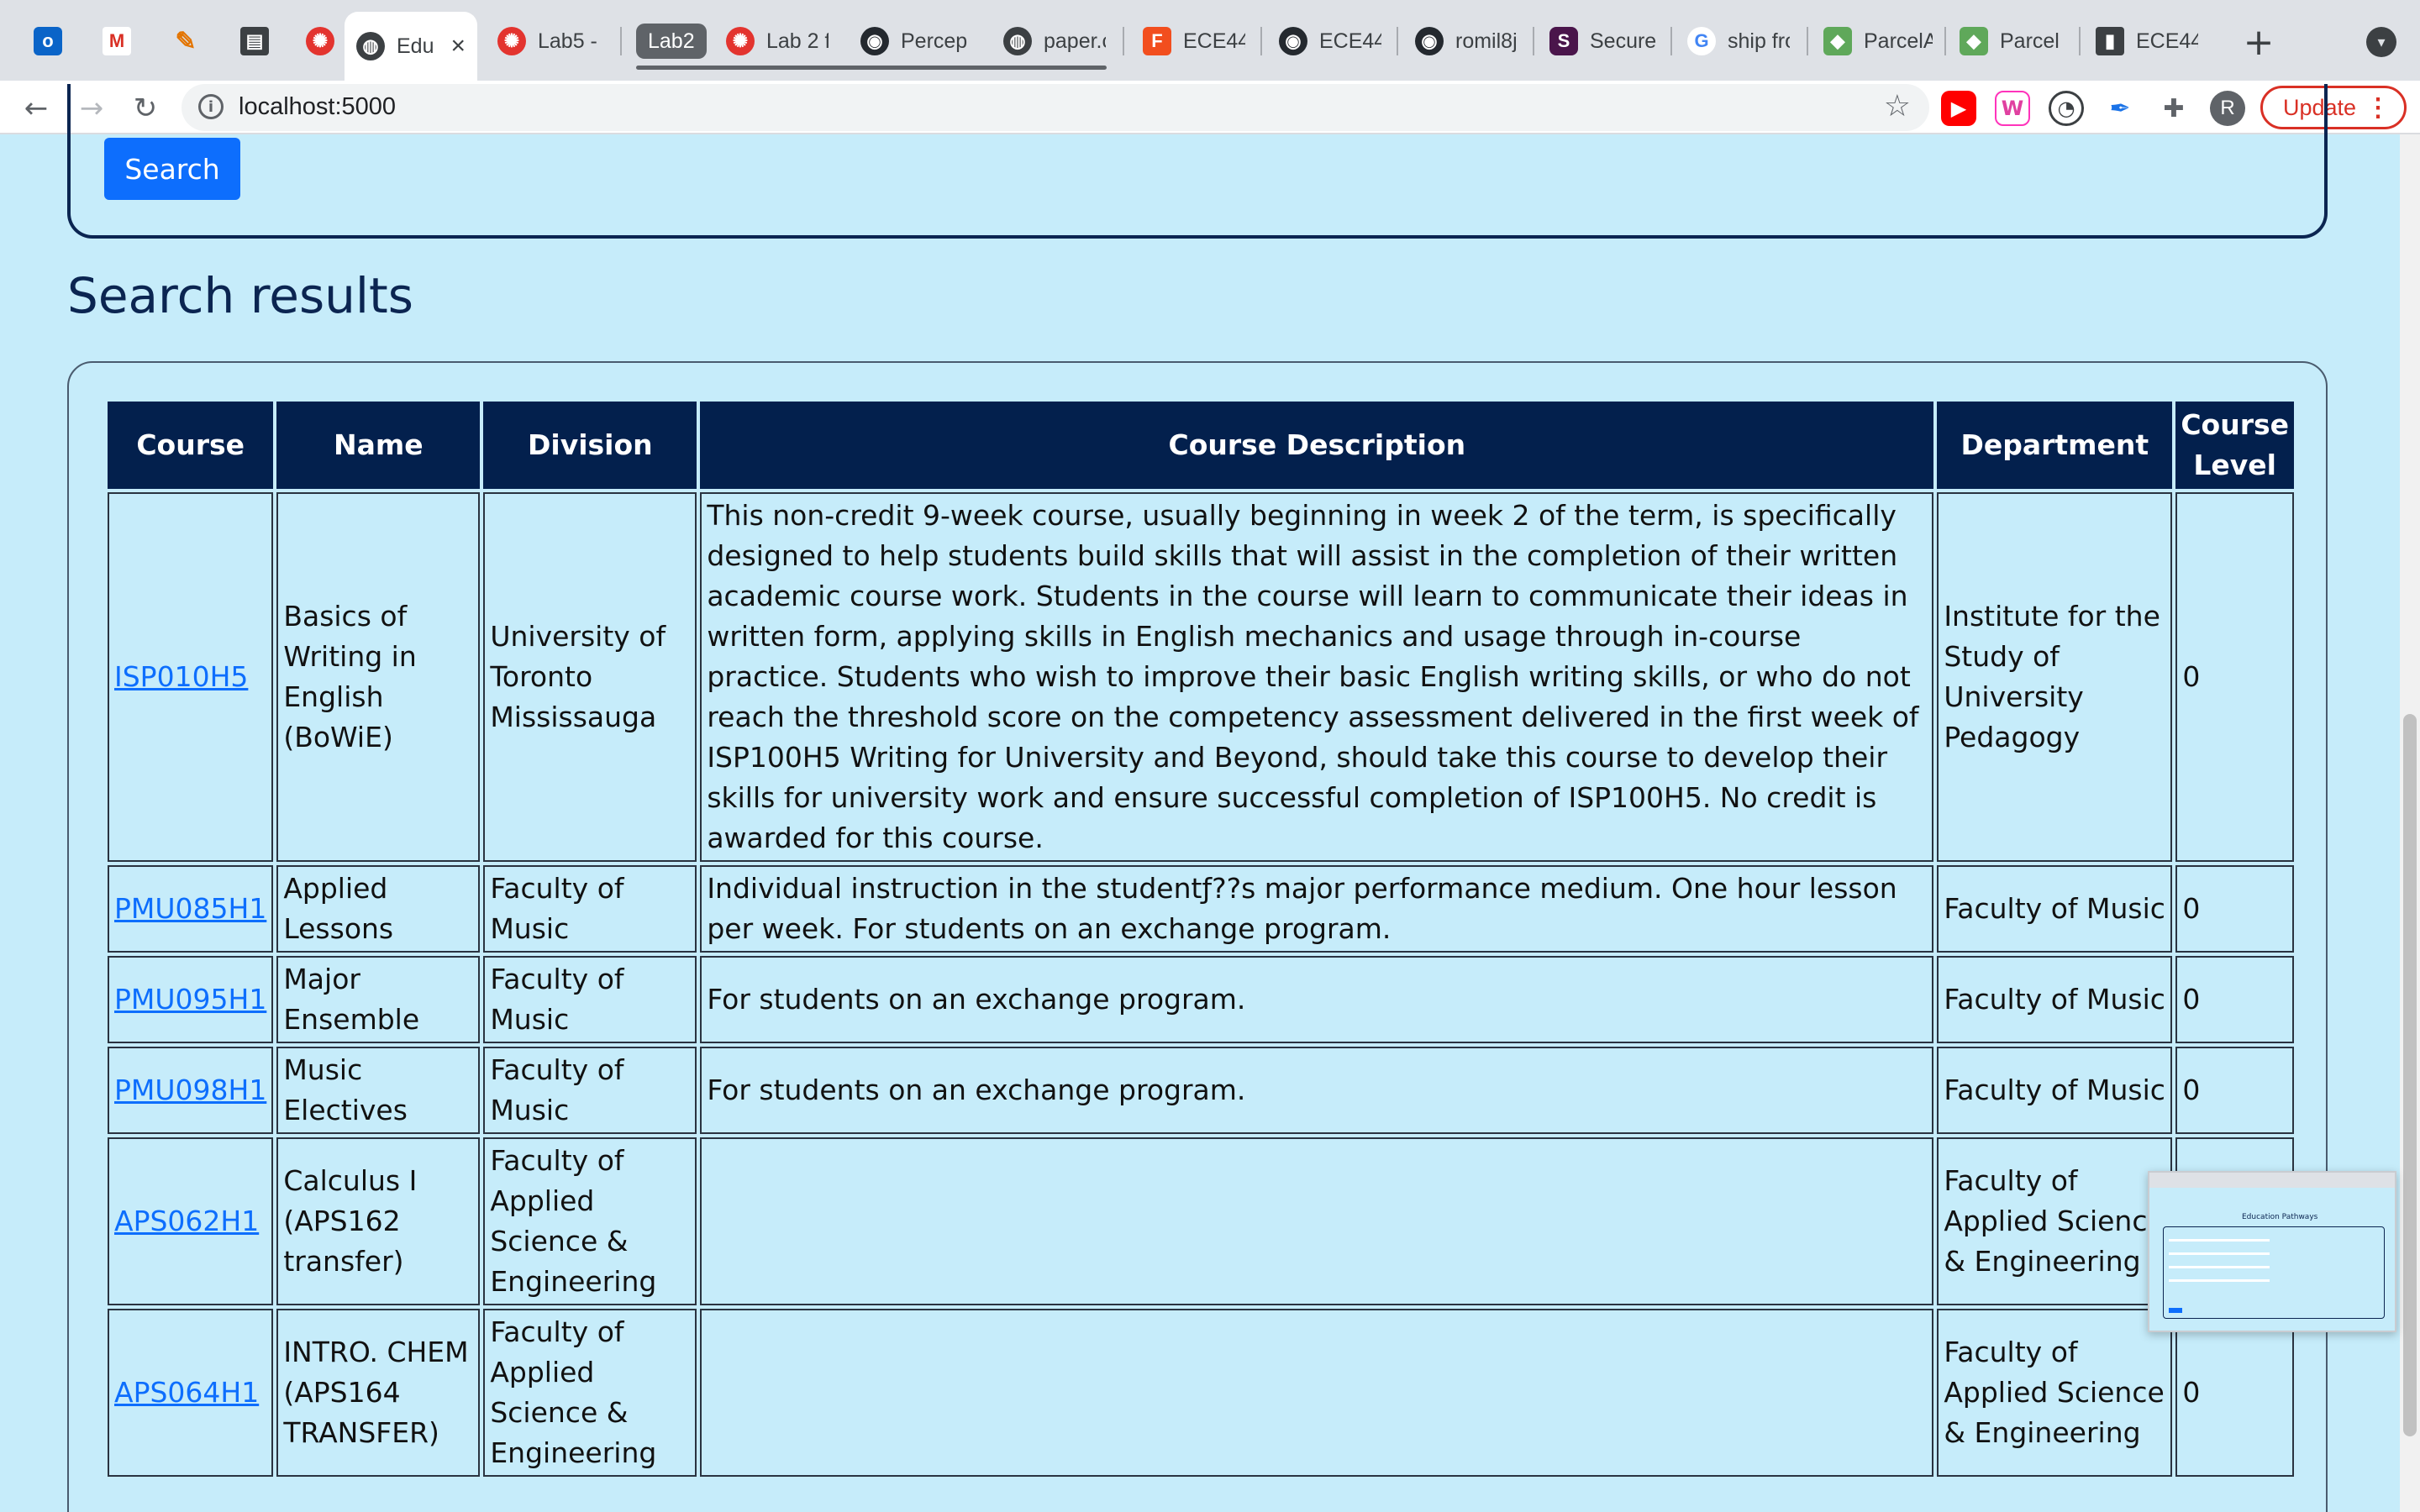 Image resolution: width=2420 pixels, height=1512 pixels. What do you see at coordinates (187, 1392) in the screenshot?
I see `course-link: APS064H1` at bounding box center [187, 1392].